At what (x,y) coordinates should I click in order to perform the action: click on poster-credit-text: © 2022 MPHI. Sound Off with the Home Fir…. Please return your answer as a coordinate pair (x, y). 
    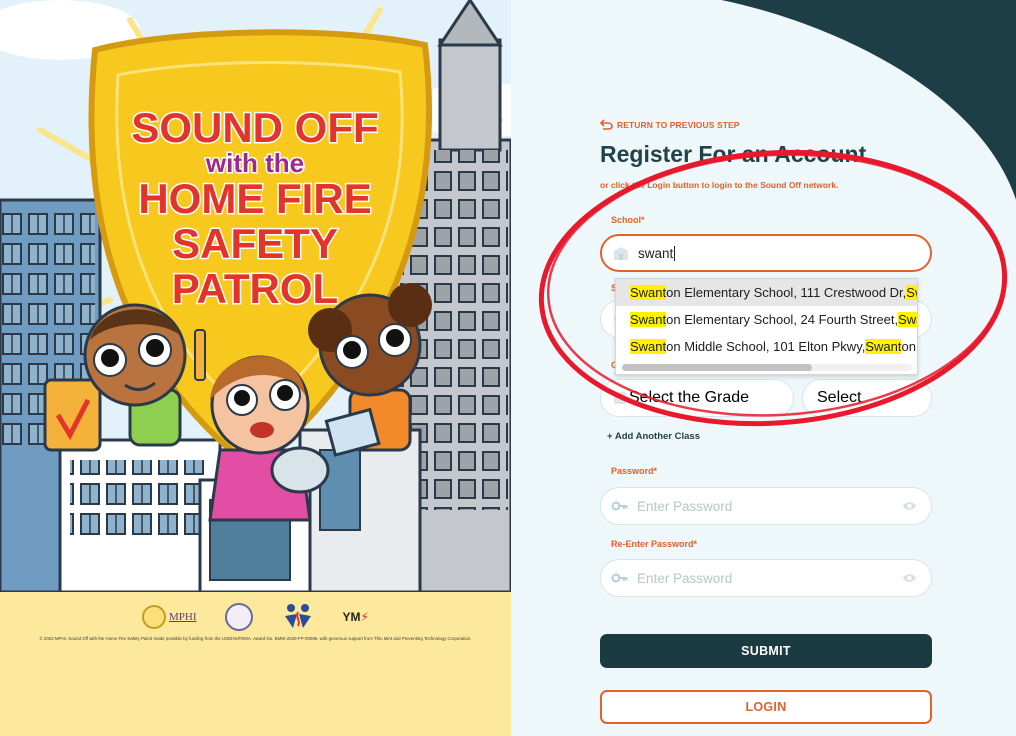
    Looking at the image, I should click on (255, 638).